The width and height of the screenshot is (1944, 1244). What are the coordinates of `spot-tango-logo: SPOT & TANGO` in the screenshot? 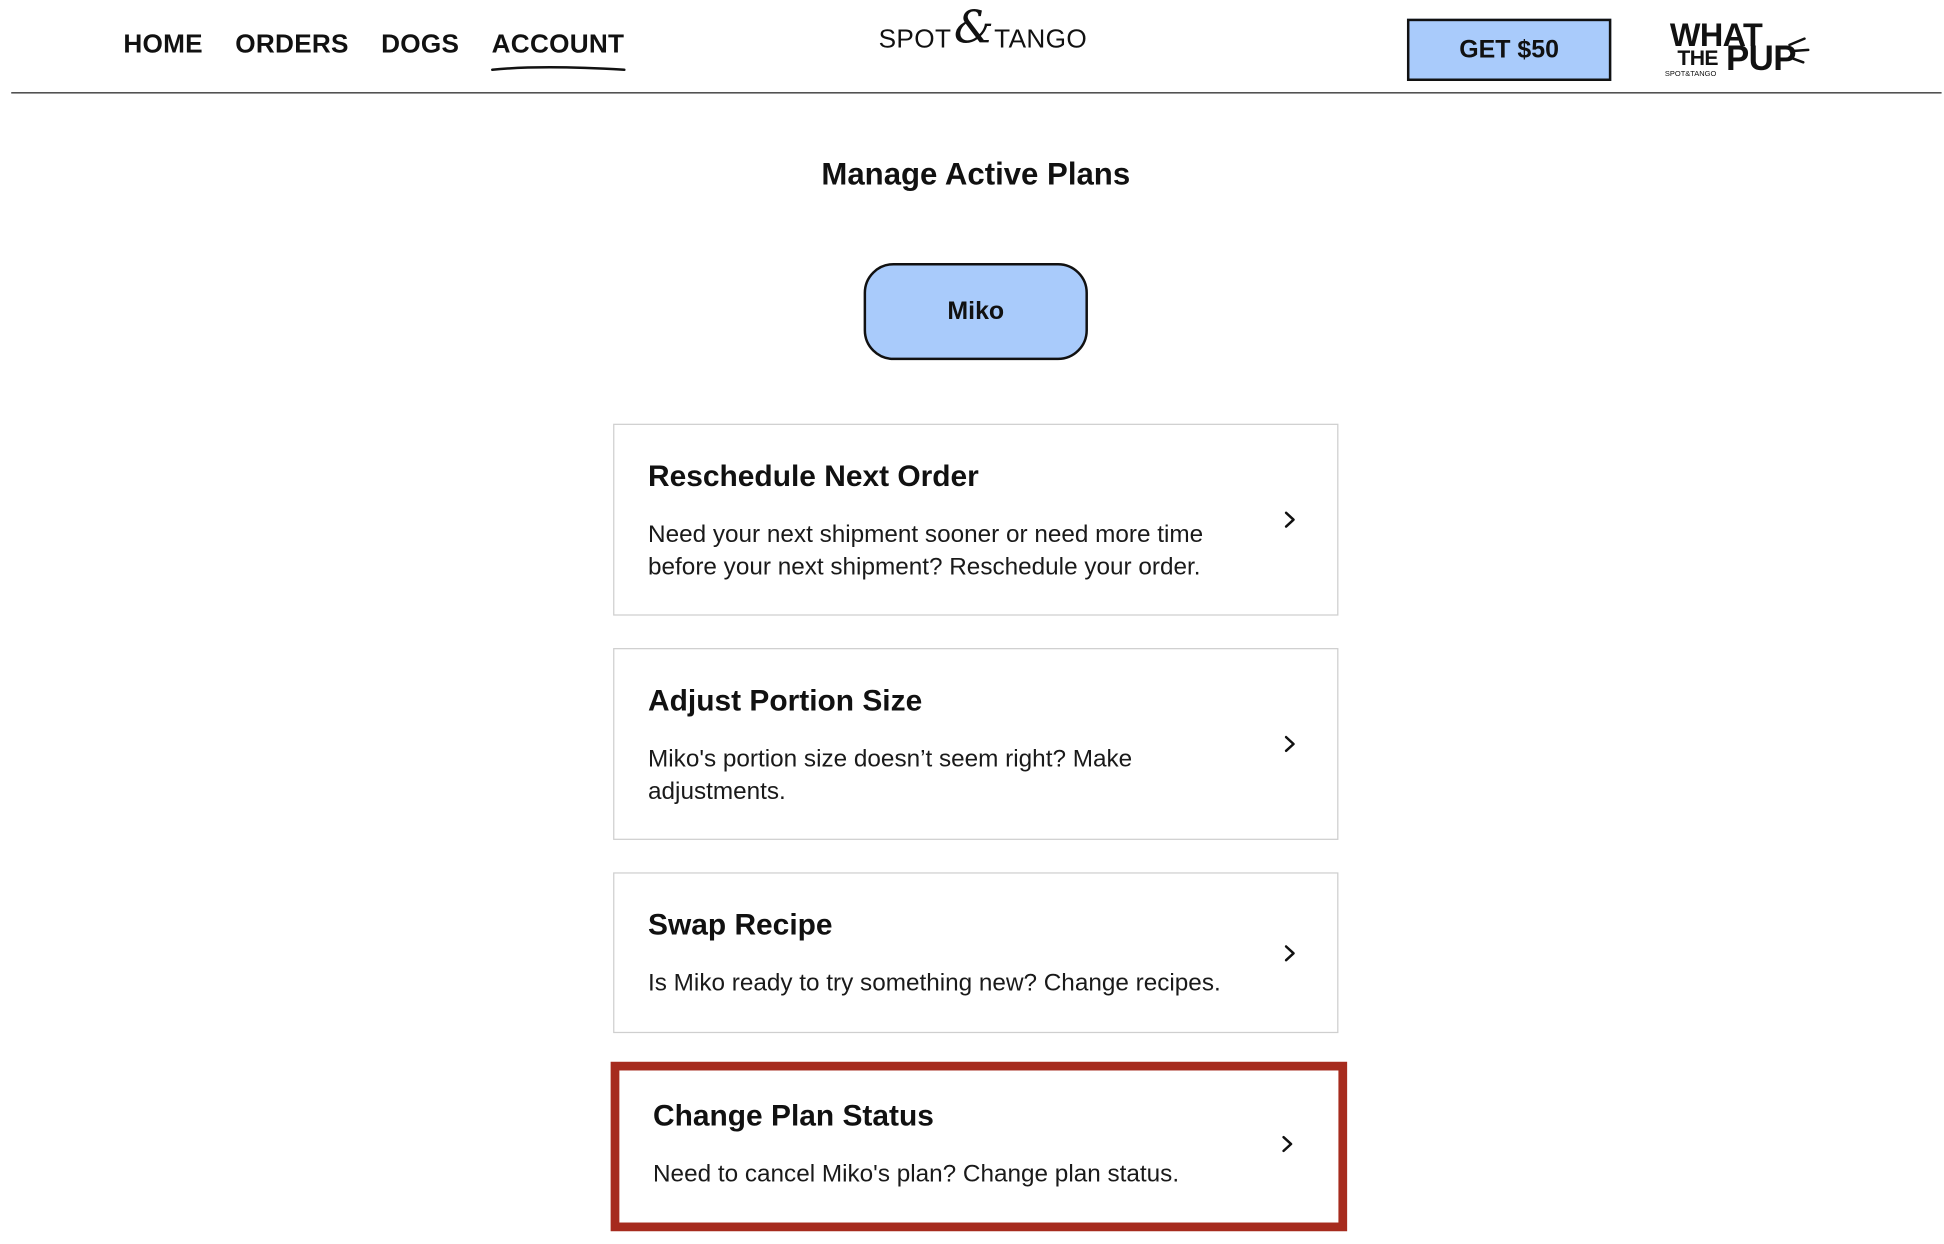 It's located at (983, 34).